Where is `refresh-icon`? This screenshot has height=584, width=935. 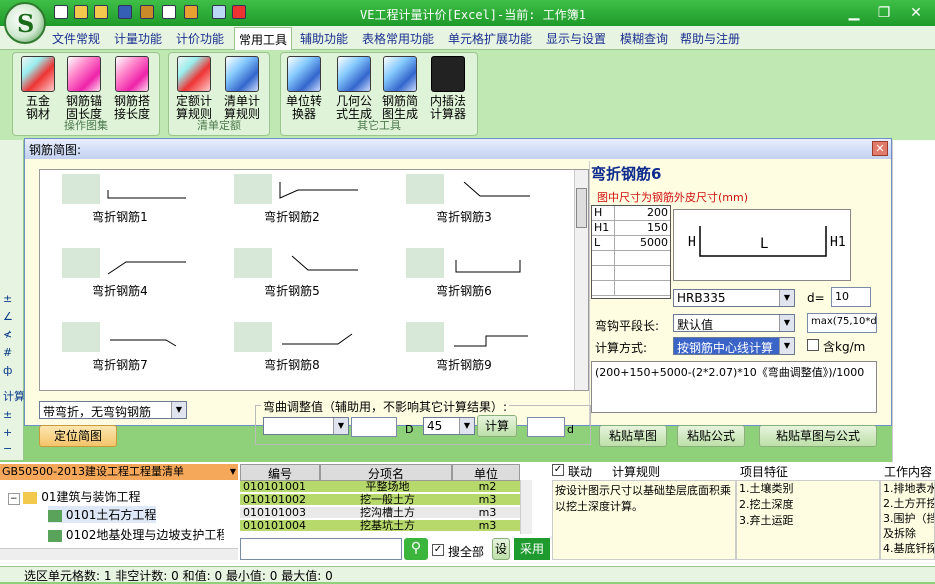 refresh-icon is located at coordinates (191, 12).